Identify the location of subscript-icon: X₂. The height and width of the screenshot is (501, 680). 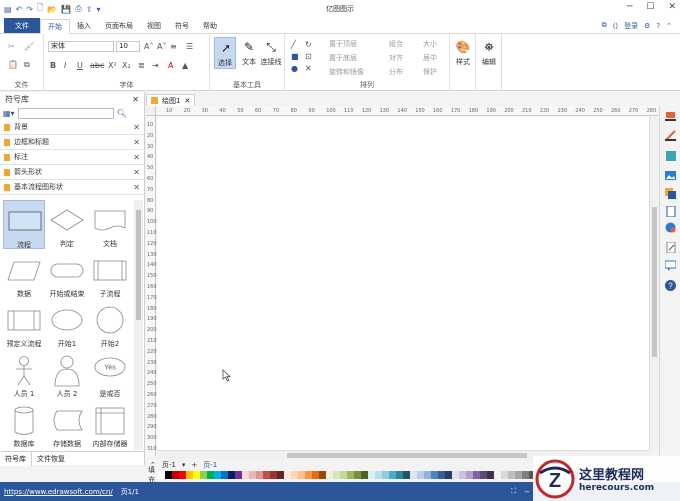
(126, 65).